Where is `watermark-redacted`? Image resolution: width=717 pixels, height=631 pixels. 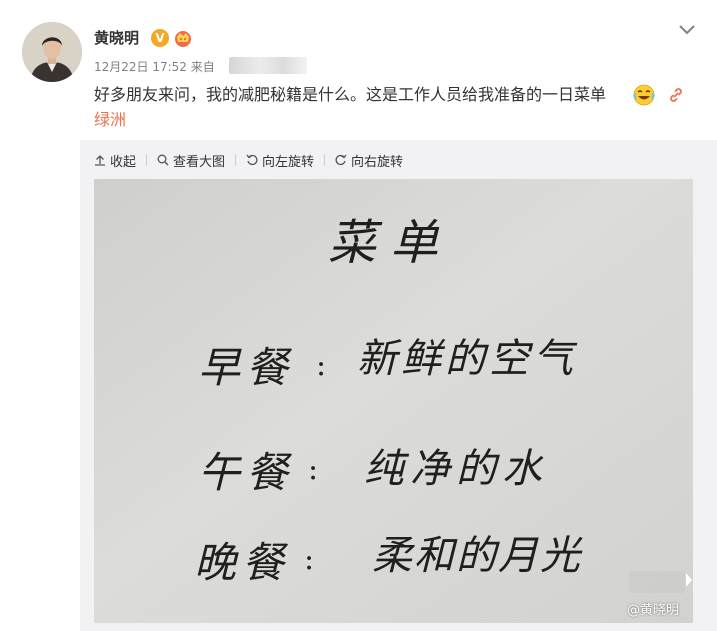
watermark-redacted is located at coordinates (657, 582).